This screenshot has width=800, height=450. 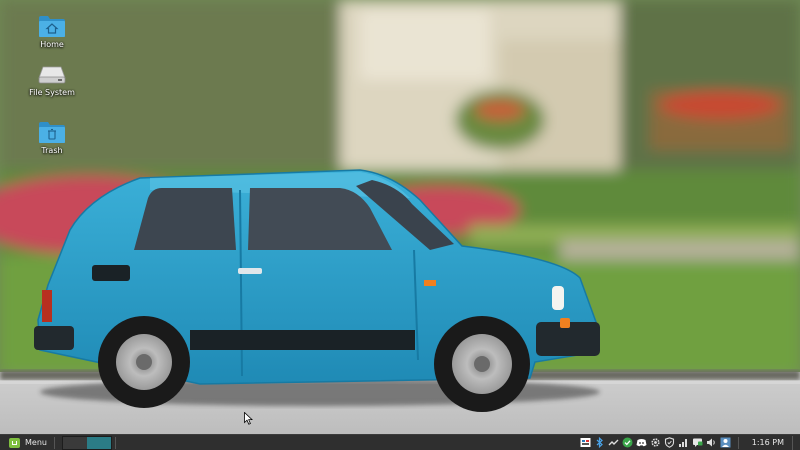 I want to click on desktop-icon-label: Trash, so click(x=52, y=150).